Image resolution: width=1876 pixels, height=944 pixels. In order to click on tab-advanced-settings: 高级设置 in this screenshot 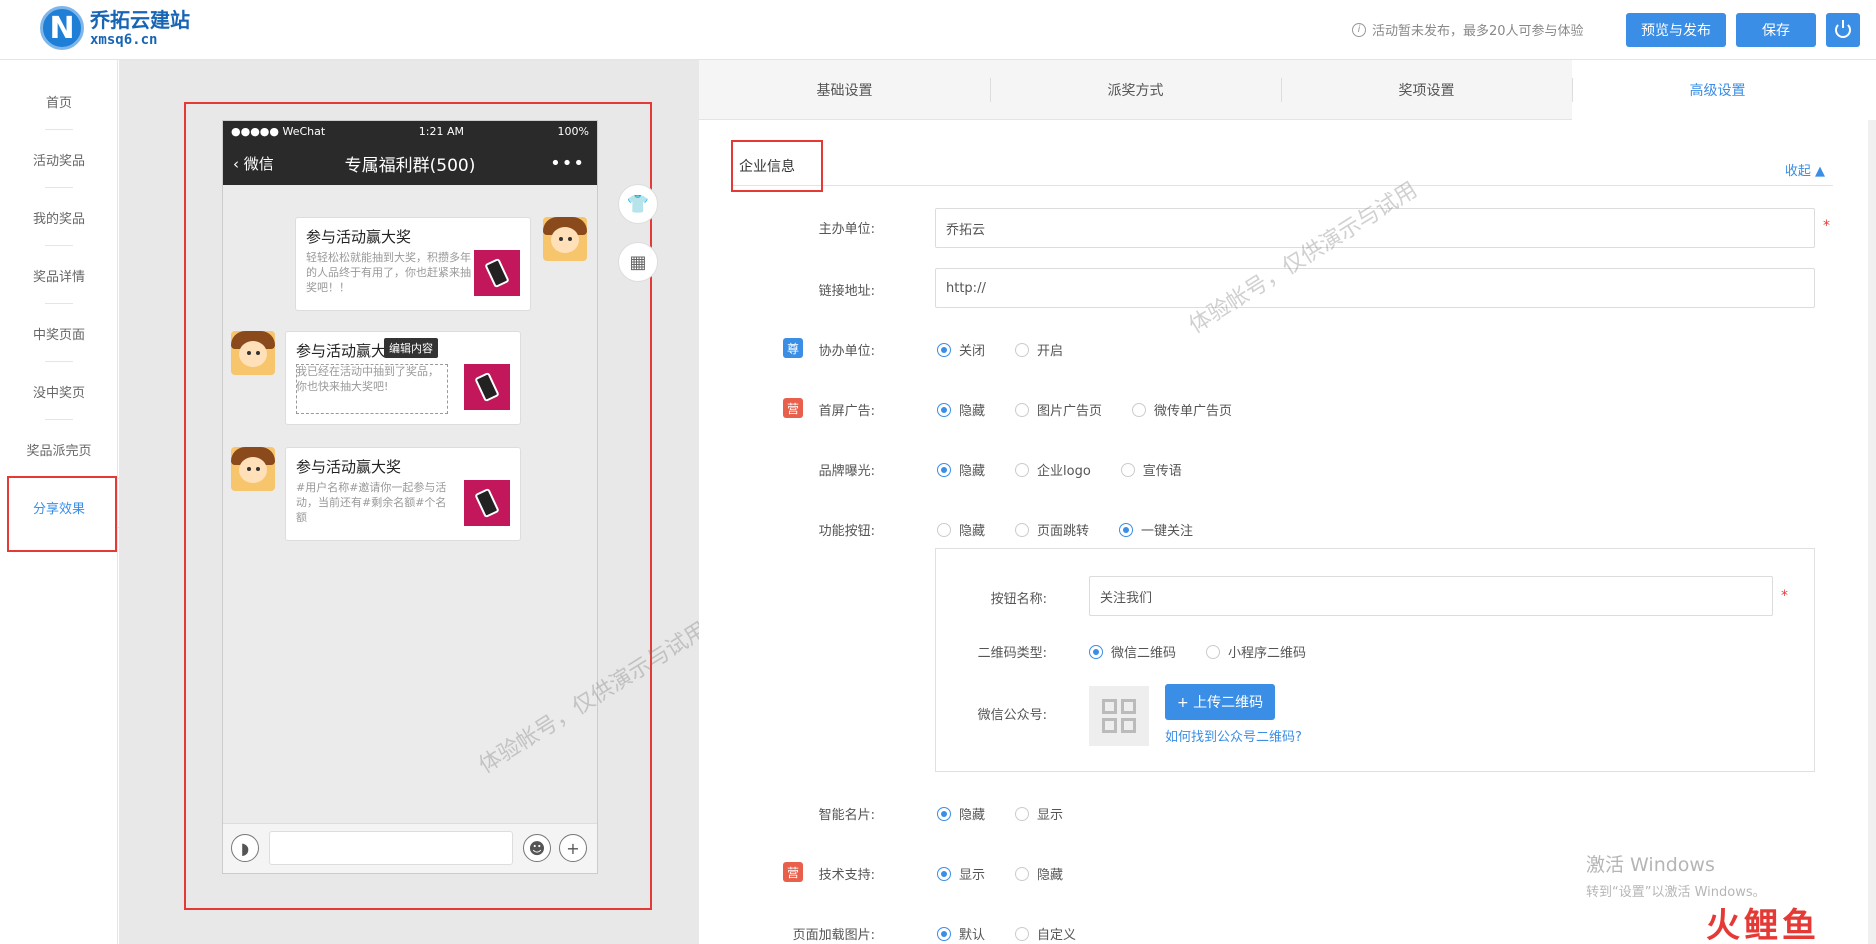, I will do `click(1717, 90)`.